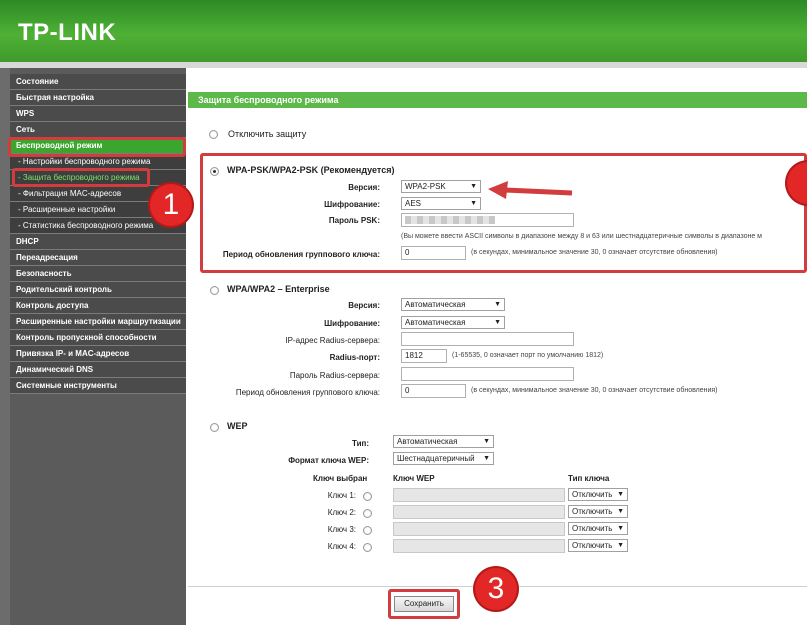 Image resolution: width=807 pixels, height=625 pixels. Describe the element at coordinates (530, 190) in the screenshot. I see `red-arrow-annotation` at that location.